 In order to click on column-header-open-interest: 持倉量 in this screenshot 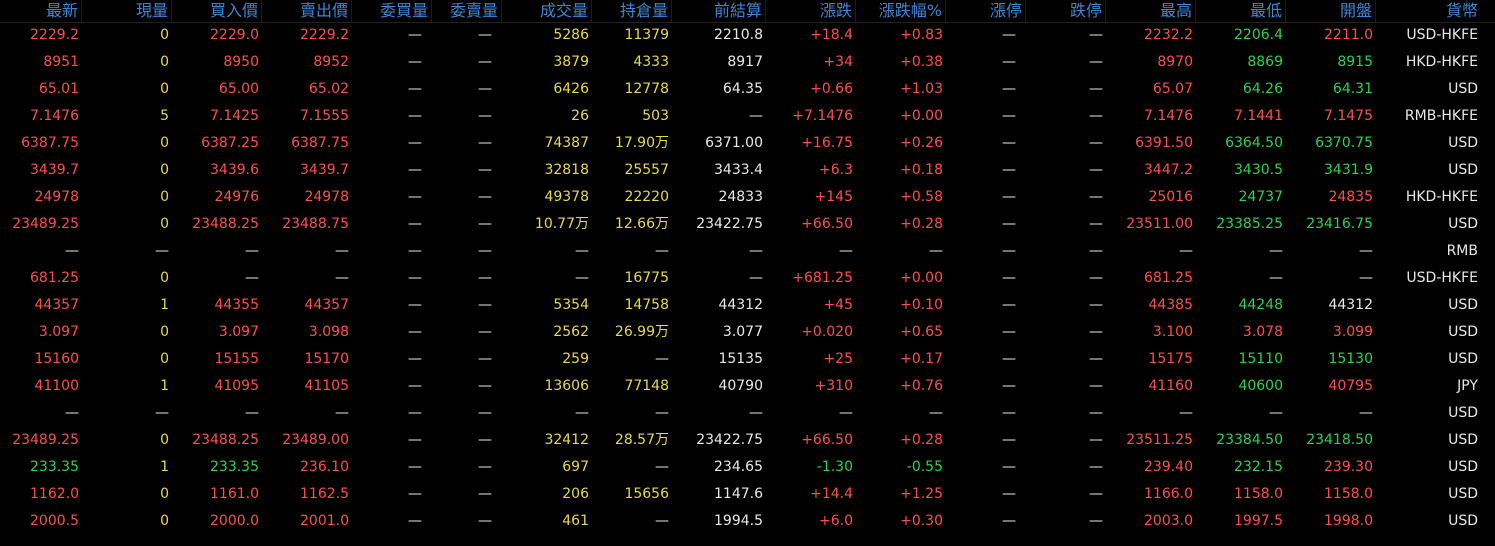, I will do `click(632, 11)`.